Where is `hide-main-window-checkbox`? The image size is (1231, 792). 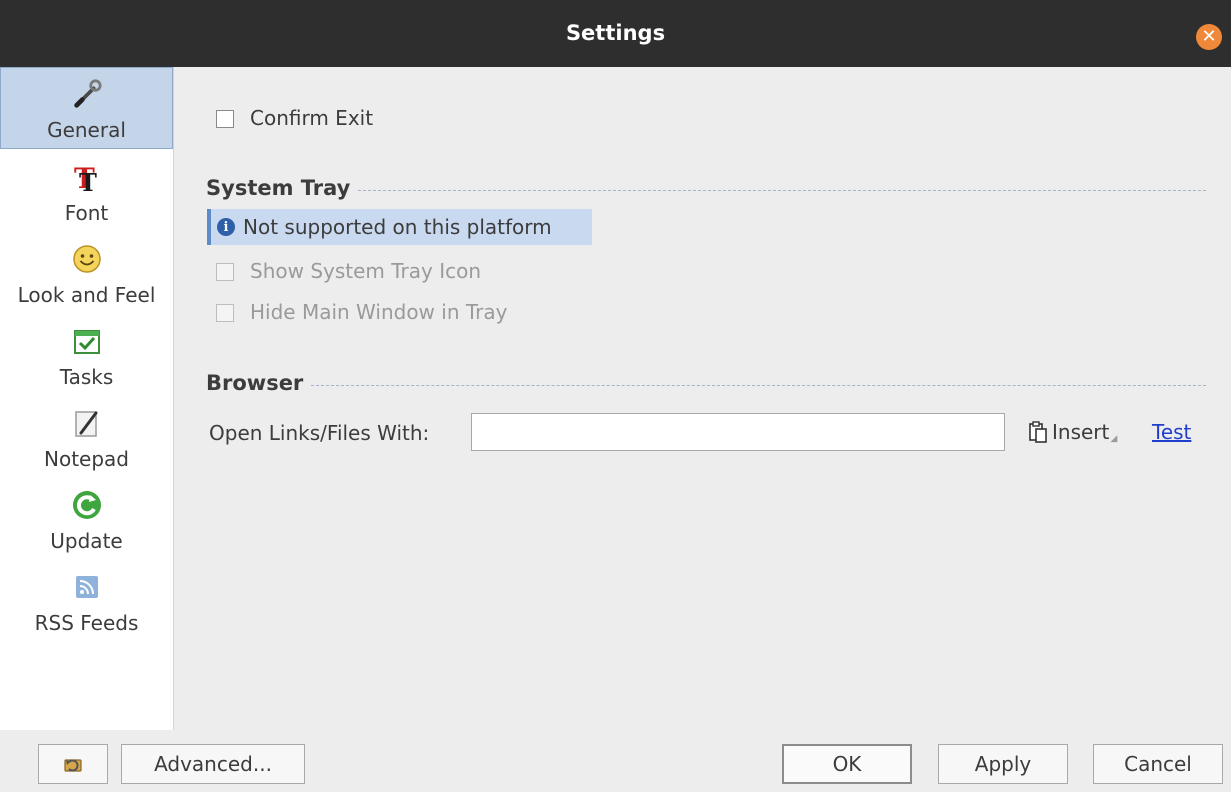 hide-main-window-checkbox is located at coordinates (225, 313).